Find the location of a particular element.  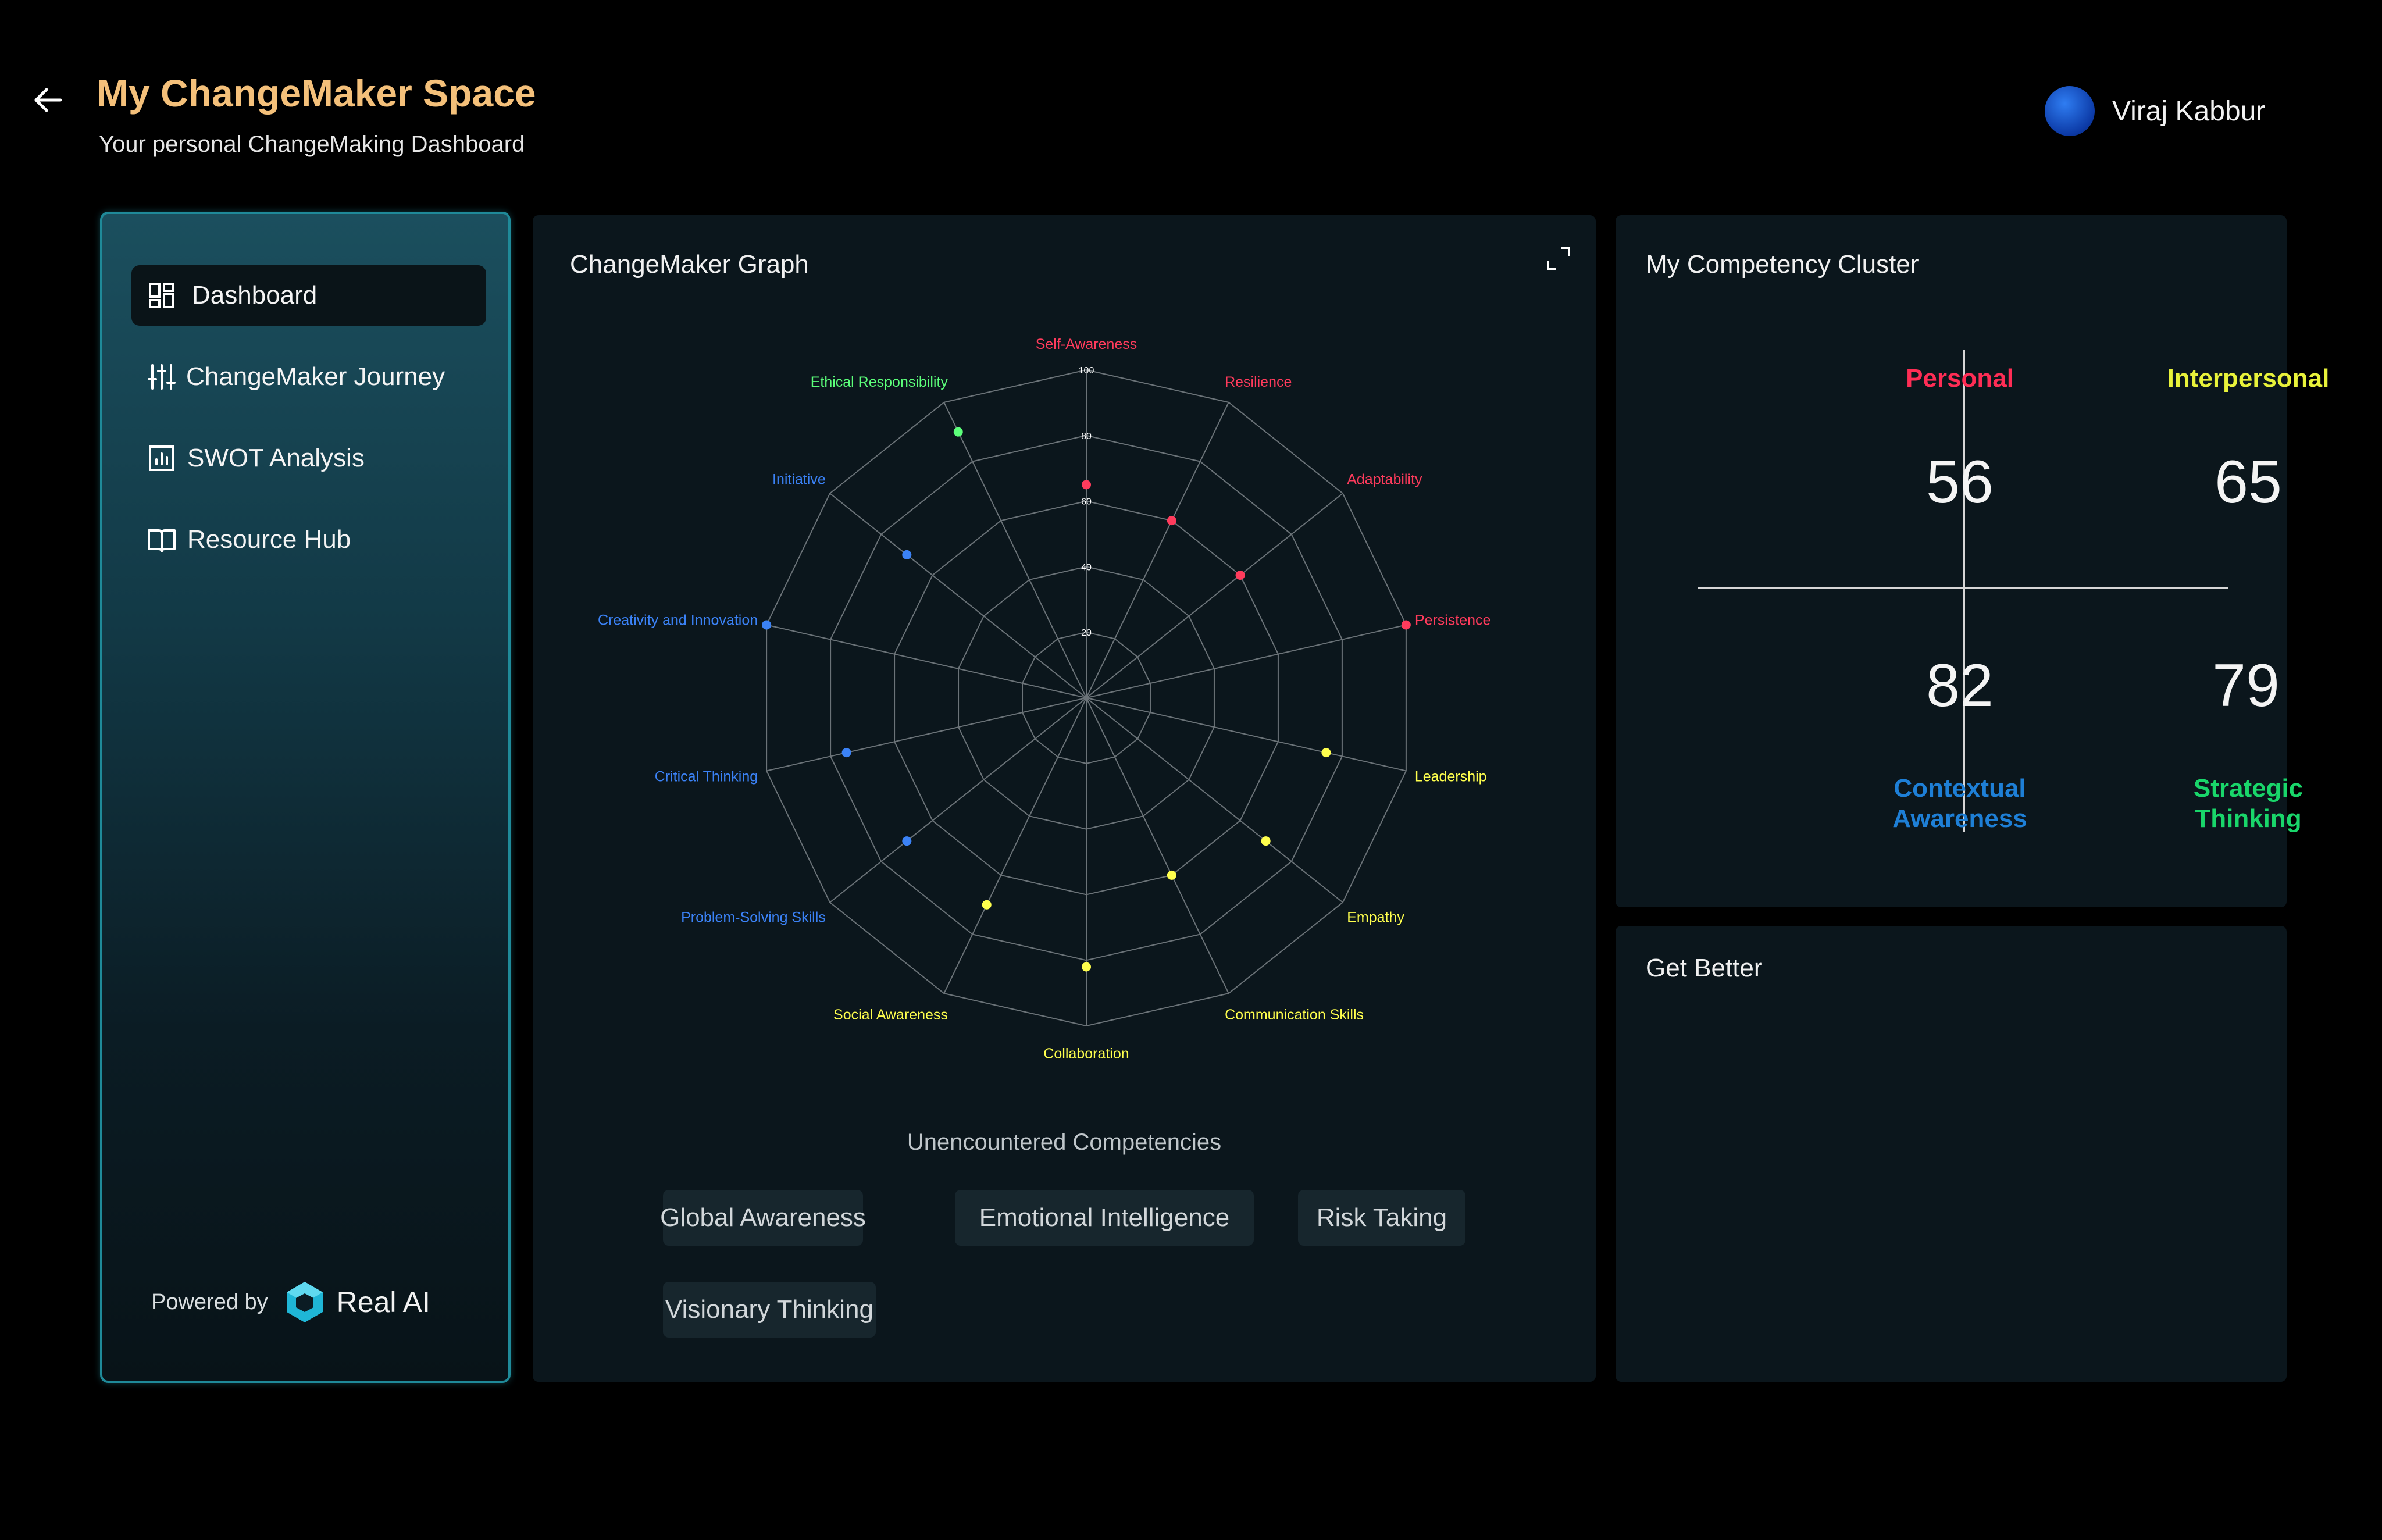

cluster-divider-horizontal is located at coordinates (1963, 588).